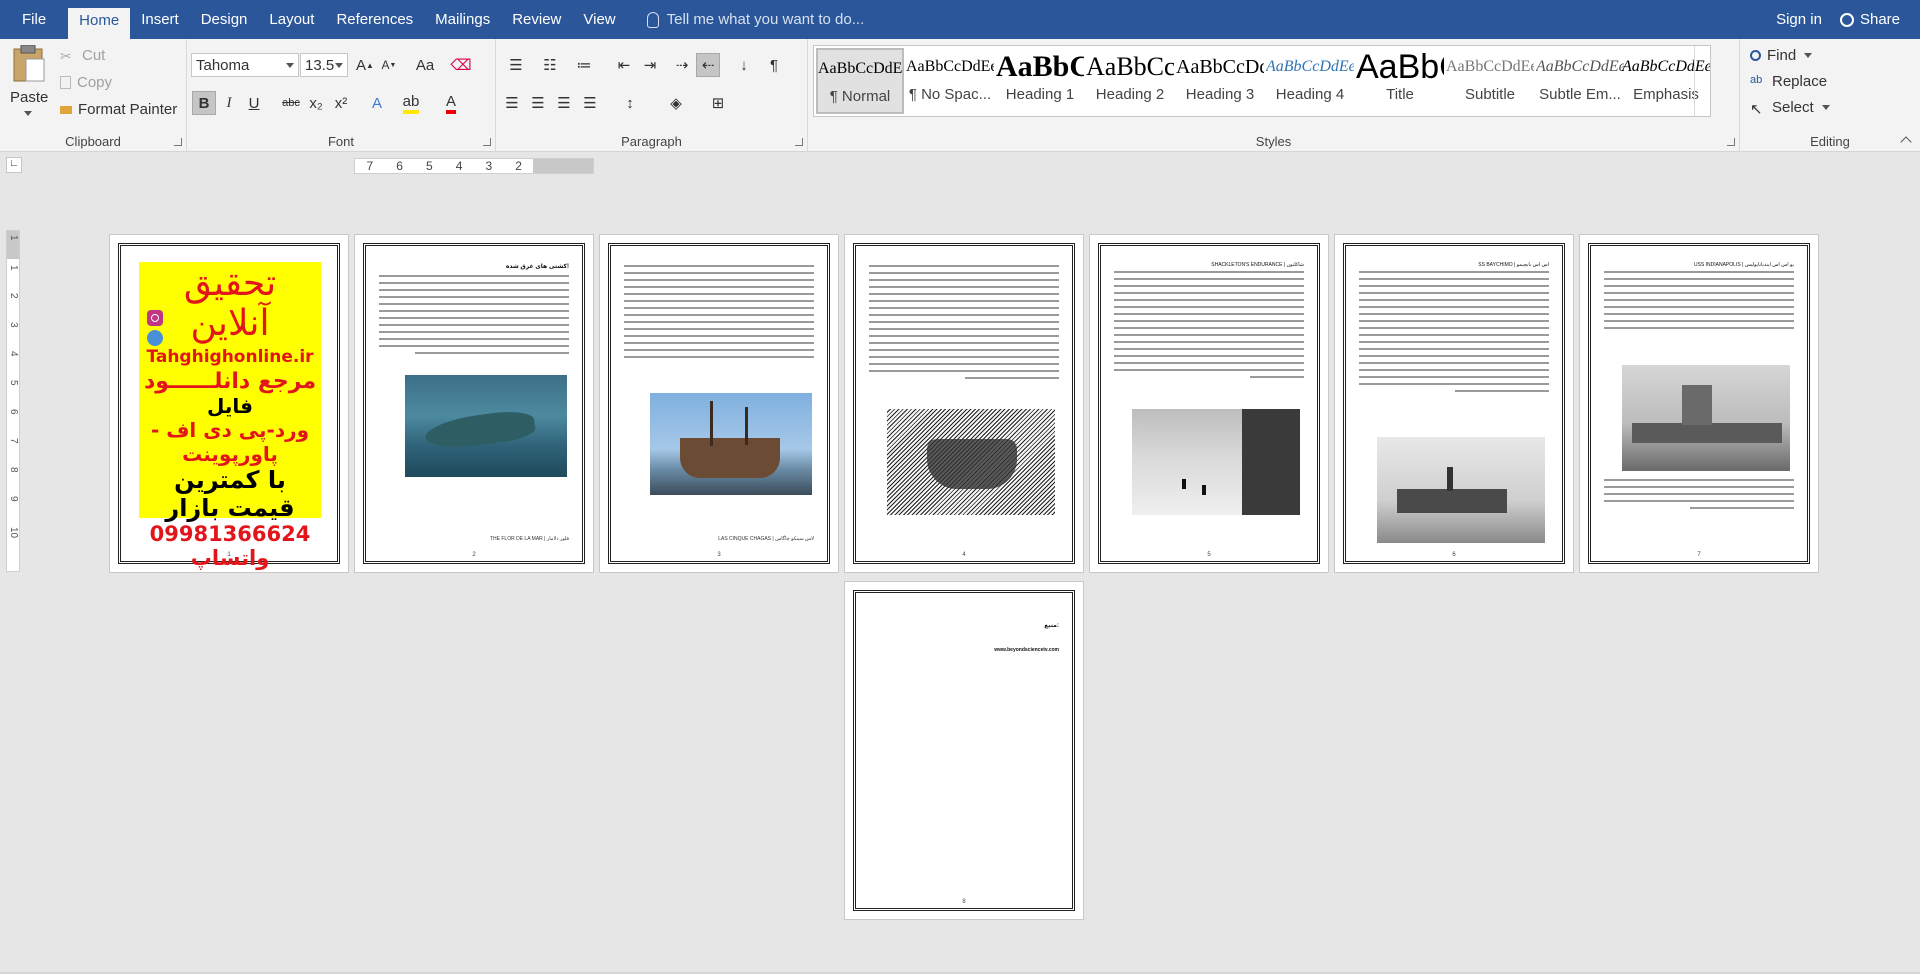 This screenshot has width=1920, height=974. I want to click on page-4: 4, so click(964, 403).